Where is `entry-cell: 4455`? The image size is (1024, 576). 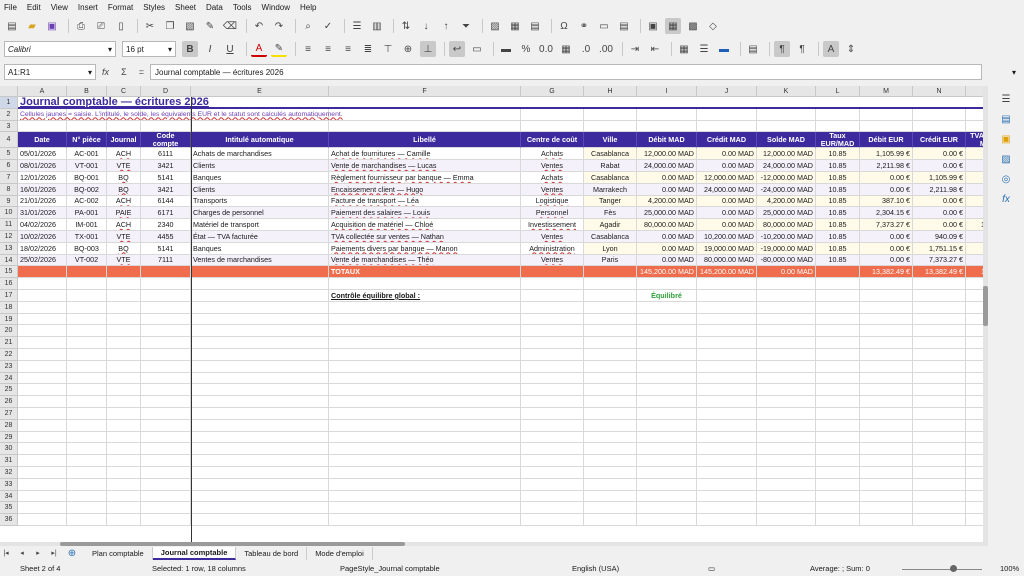
entry-cell: 4455 is located at coordinates (166, 237).